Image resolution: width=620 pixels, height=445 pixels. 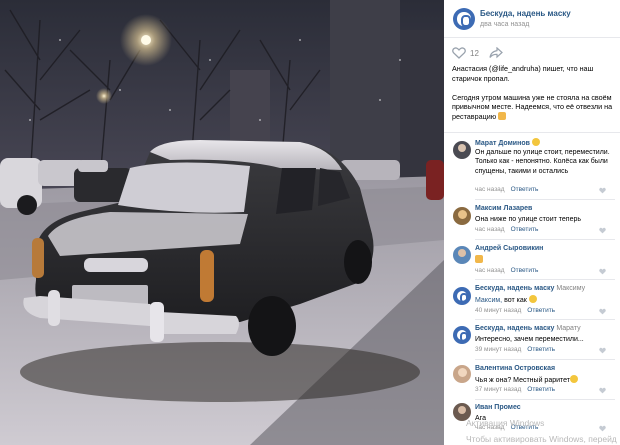 What do you see at coordinates (525, 13) in the screenshot?
I see `group-name-link: Бескуда, надень маску` at bounding box center [525, 13].